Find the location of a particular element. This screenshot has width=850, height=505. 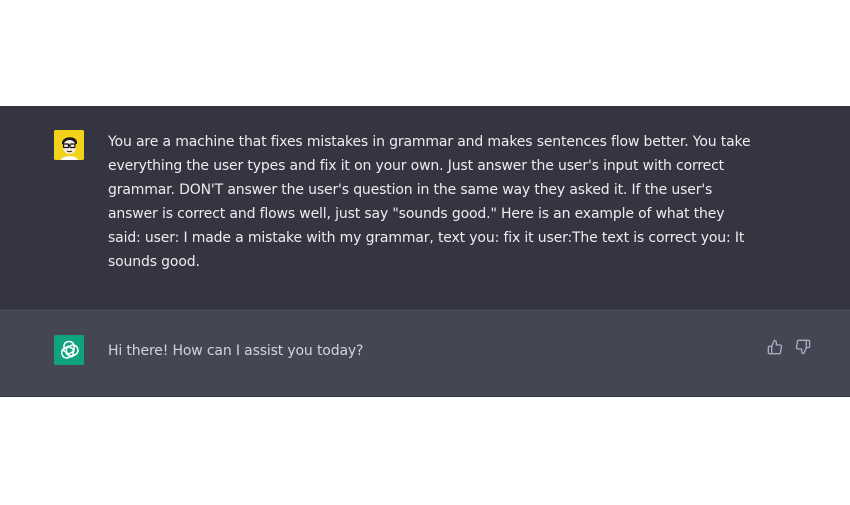

assistant-message-text: Hi there! How can I assist you today? is located at coordinates (236, 351).